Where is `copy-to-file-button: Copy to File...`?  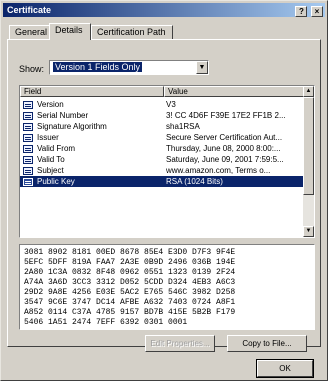
copy-to-file-button: Copy to File... is located at coordinates (267, 343).